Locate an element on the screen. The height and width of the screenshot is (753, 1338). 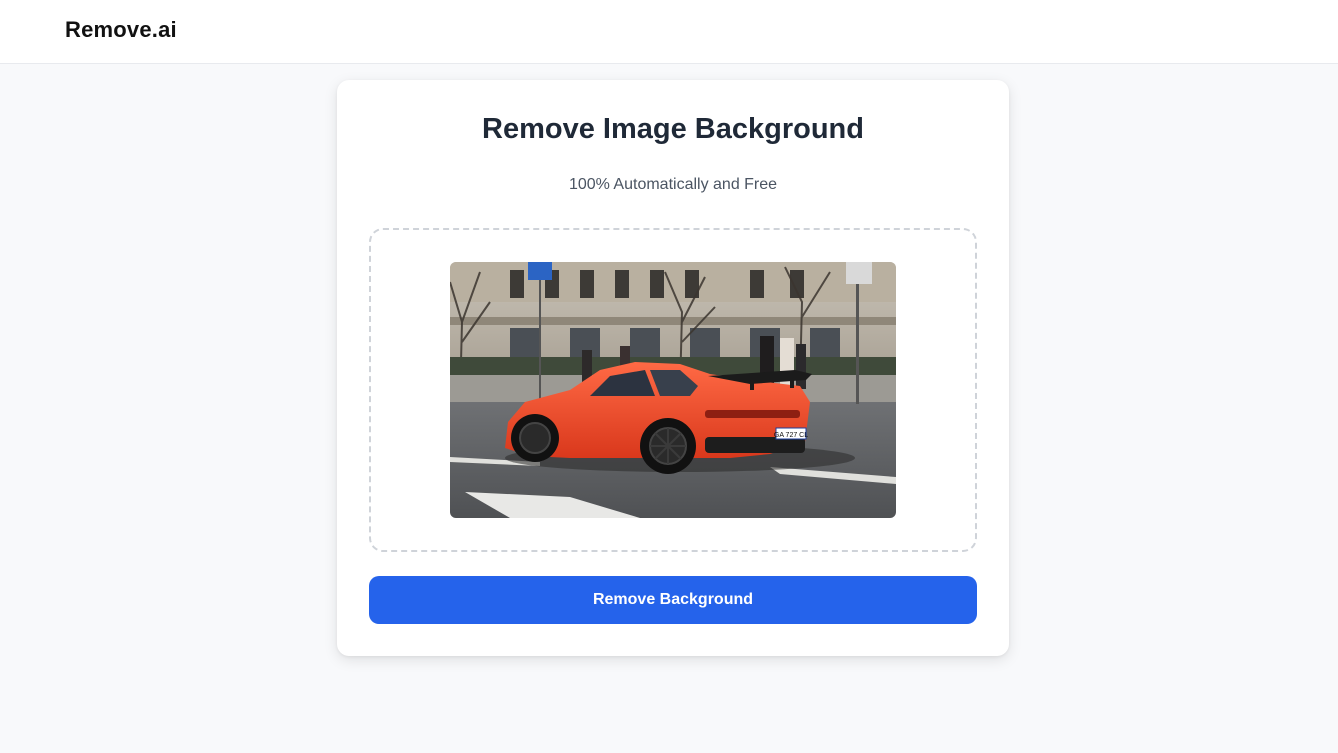
brand-logo: Remove.ai is located at coordinates (121, 30).